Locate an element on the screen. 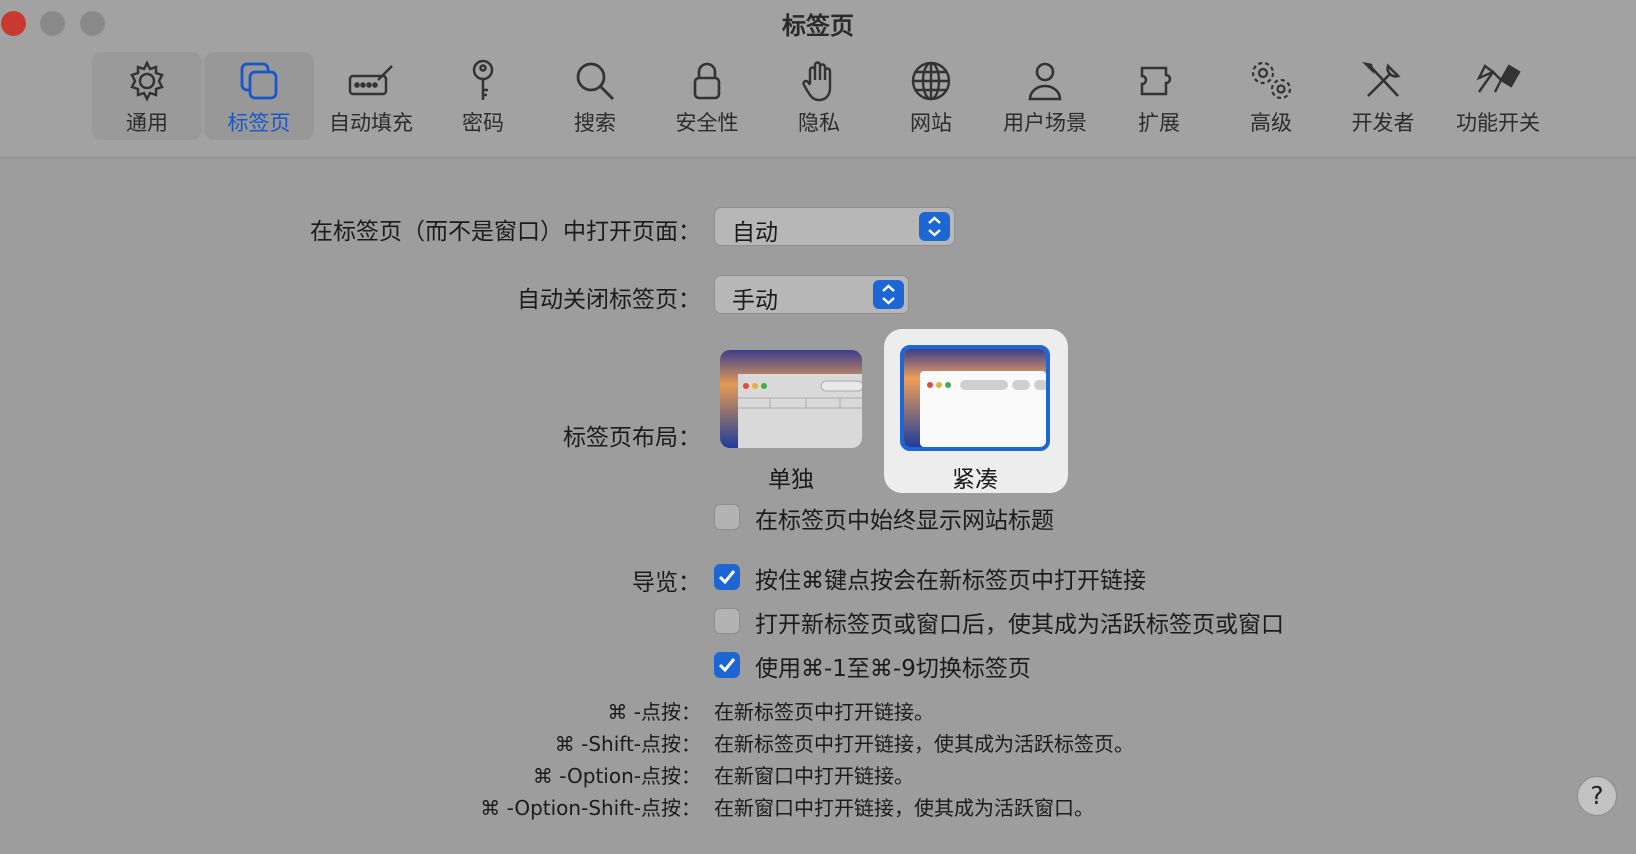  wrench-screwdriver-icon is located at coordinates (1383, 81).